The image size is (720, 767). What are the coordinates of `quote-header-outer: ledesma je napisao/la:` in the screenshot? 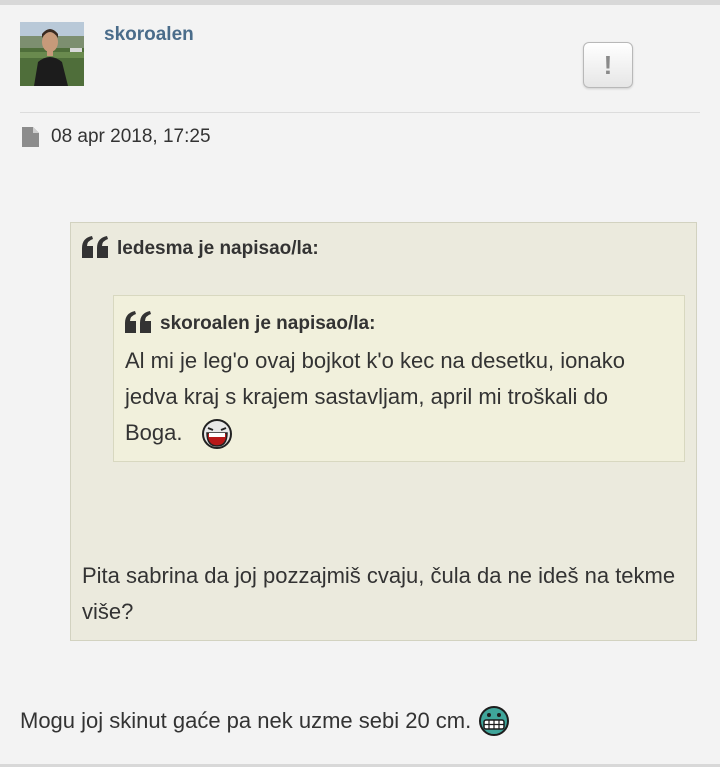 It's located at (200, 249).